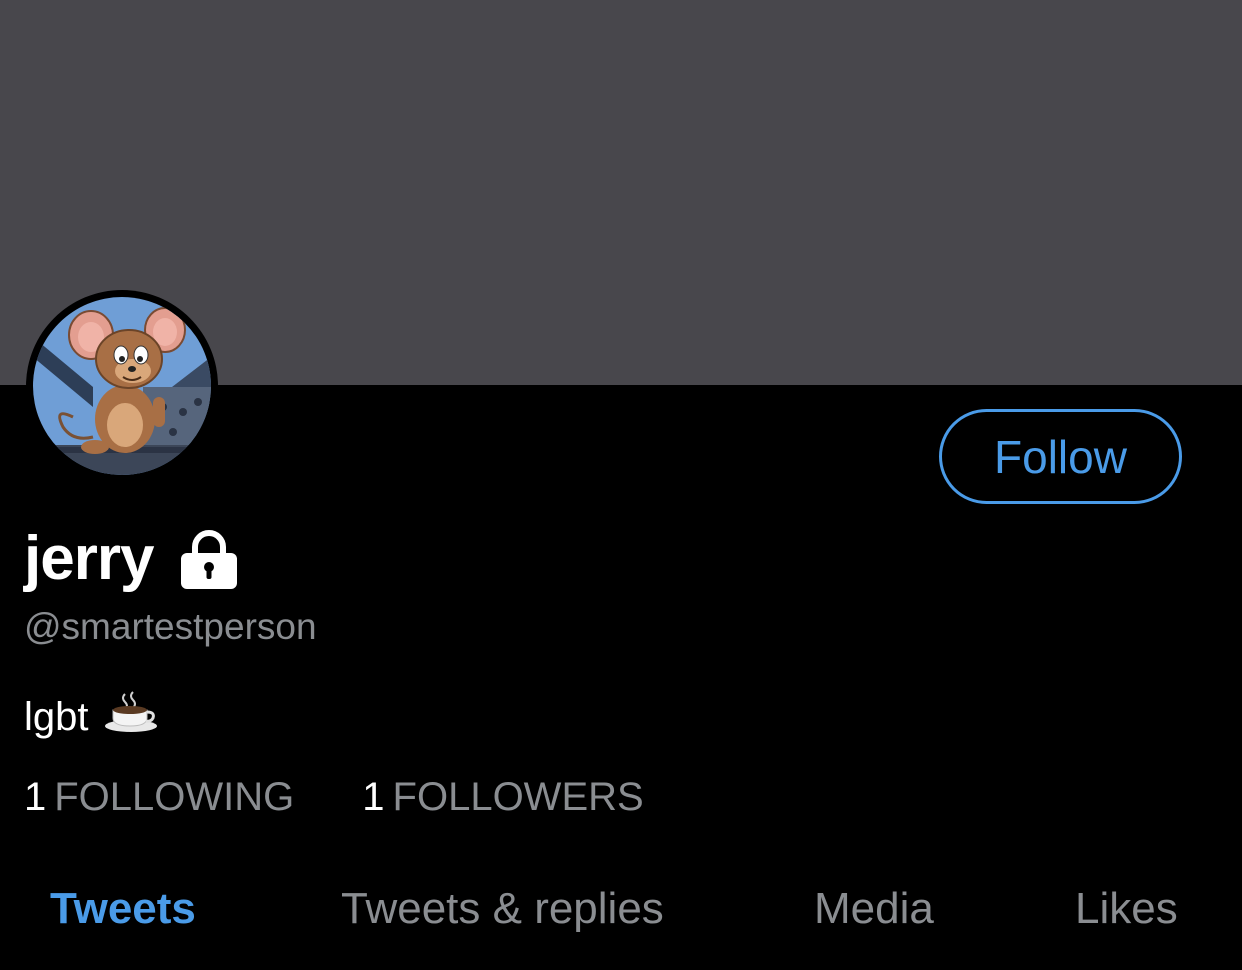  What do you see at coordinates (131, 717) in the screenshot?
I see `coffee-cup-icon` at bounding box center [131, 717].